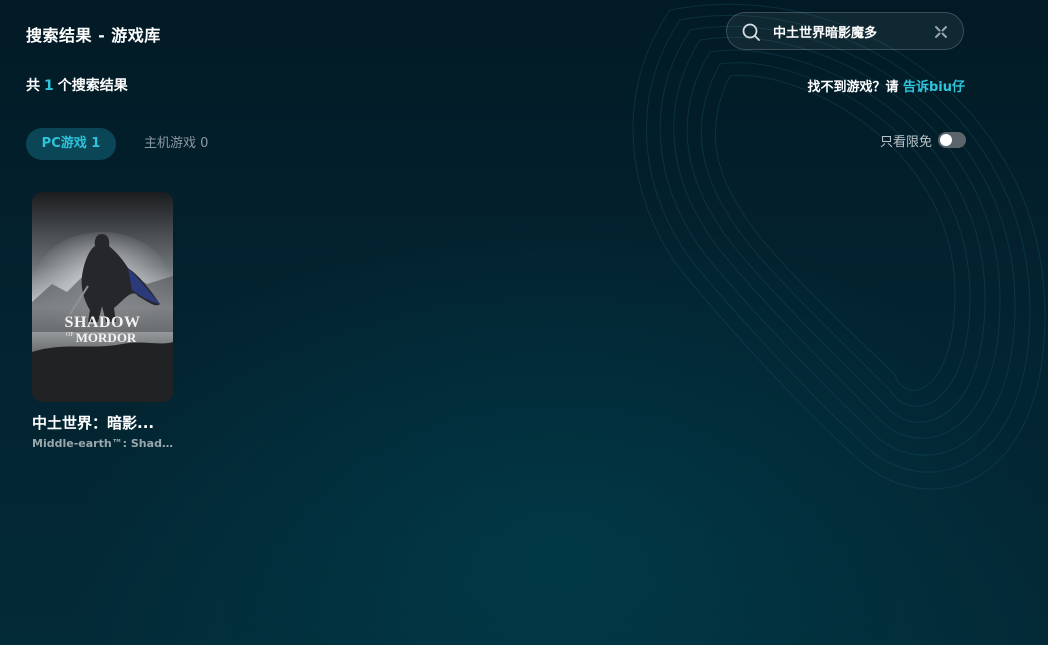  Describe the element at coordinates (905, 142) in the screenshot. I see `free-only-label: 只看限免` at that location.